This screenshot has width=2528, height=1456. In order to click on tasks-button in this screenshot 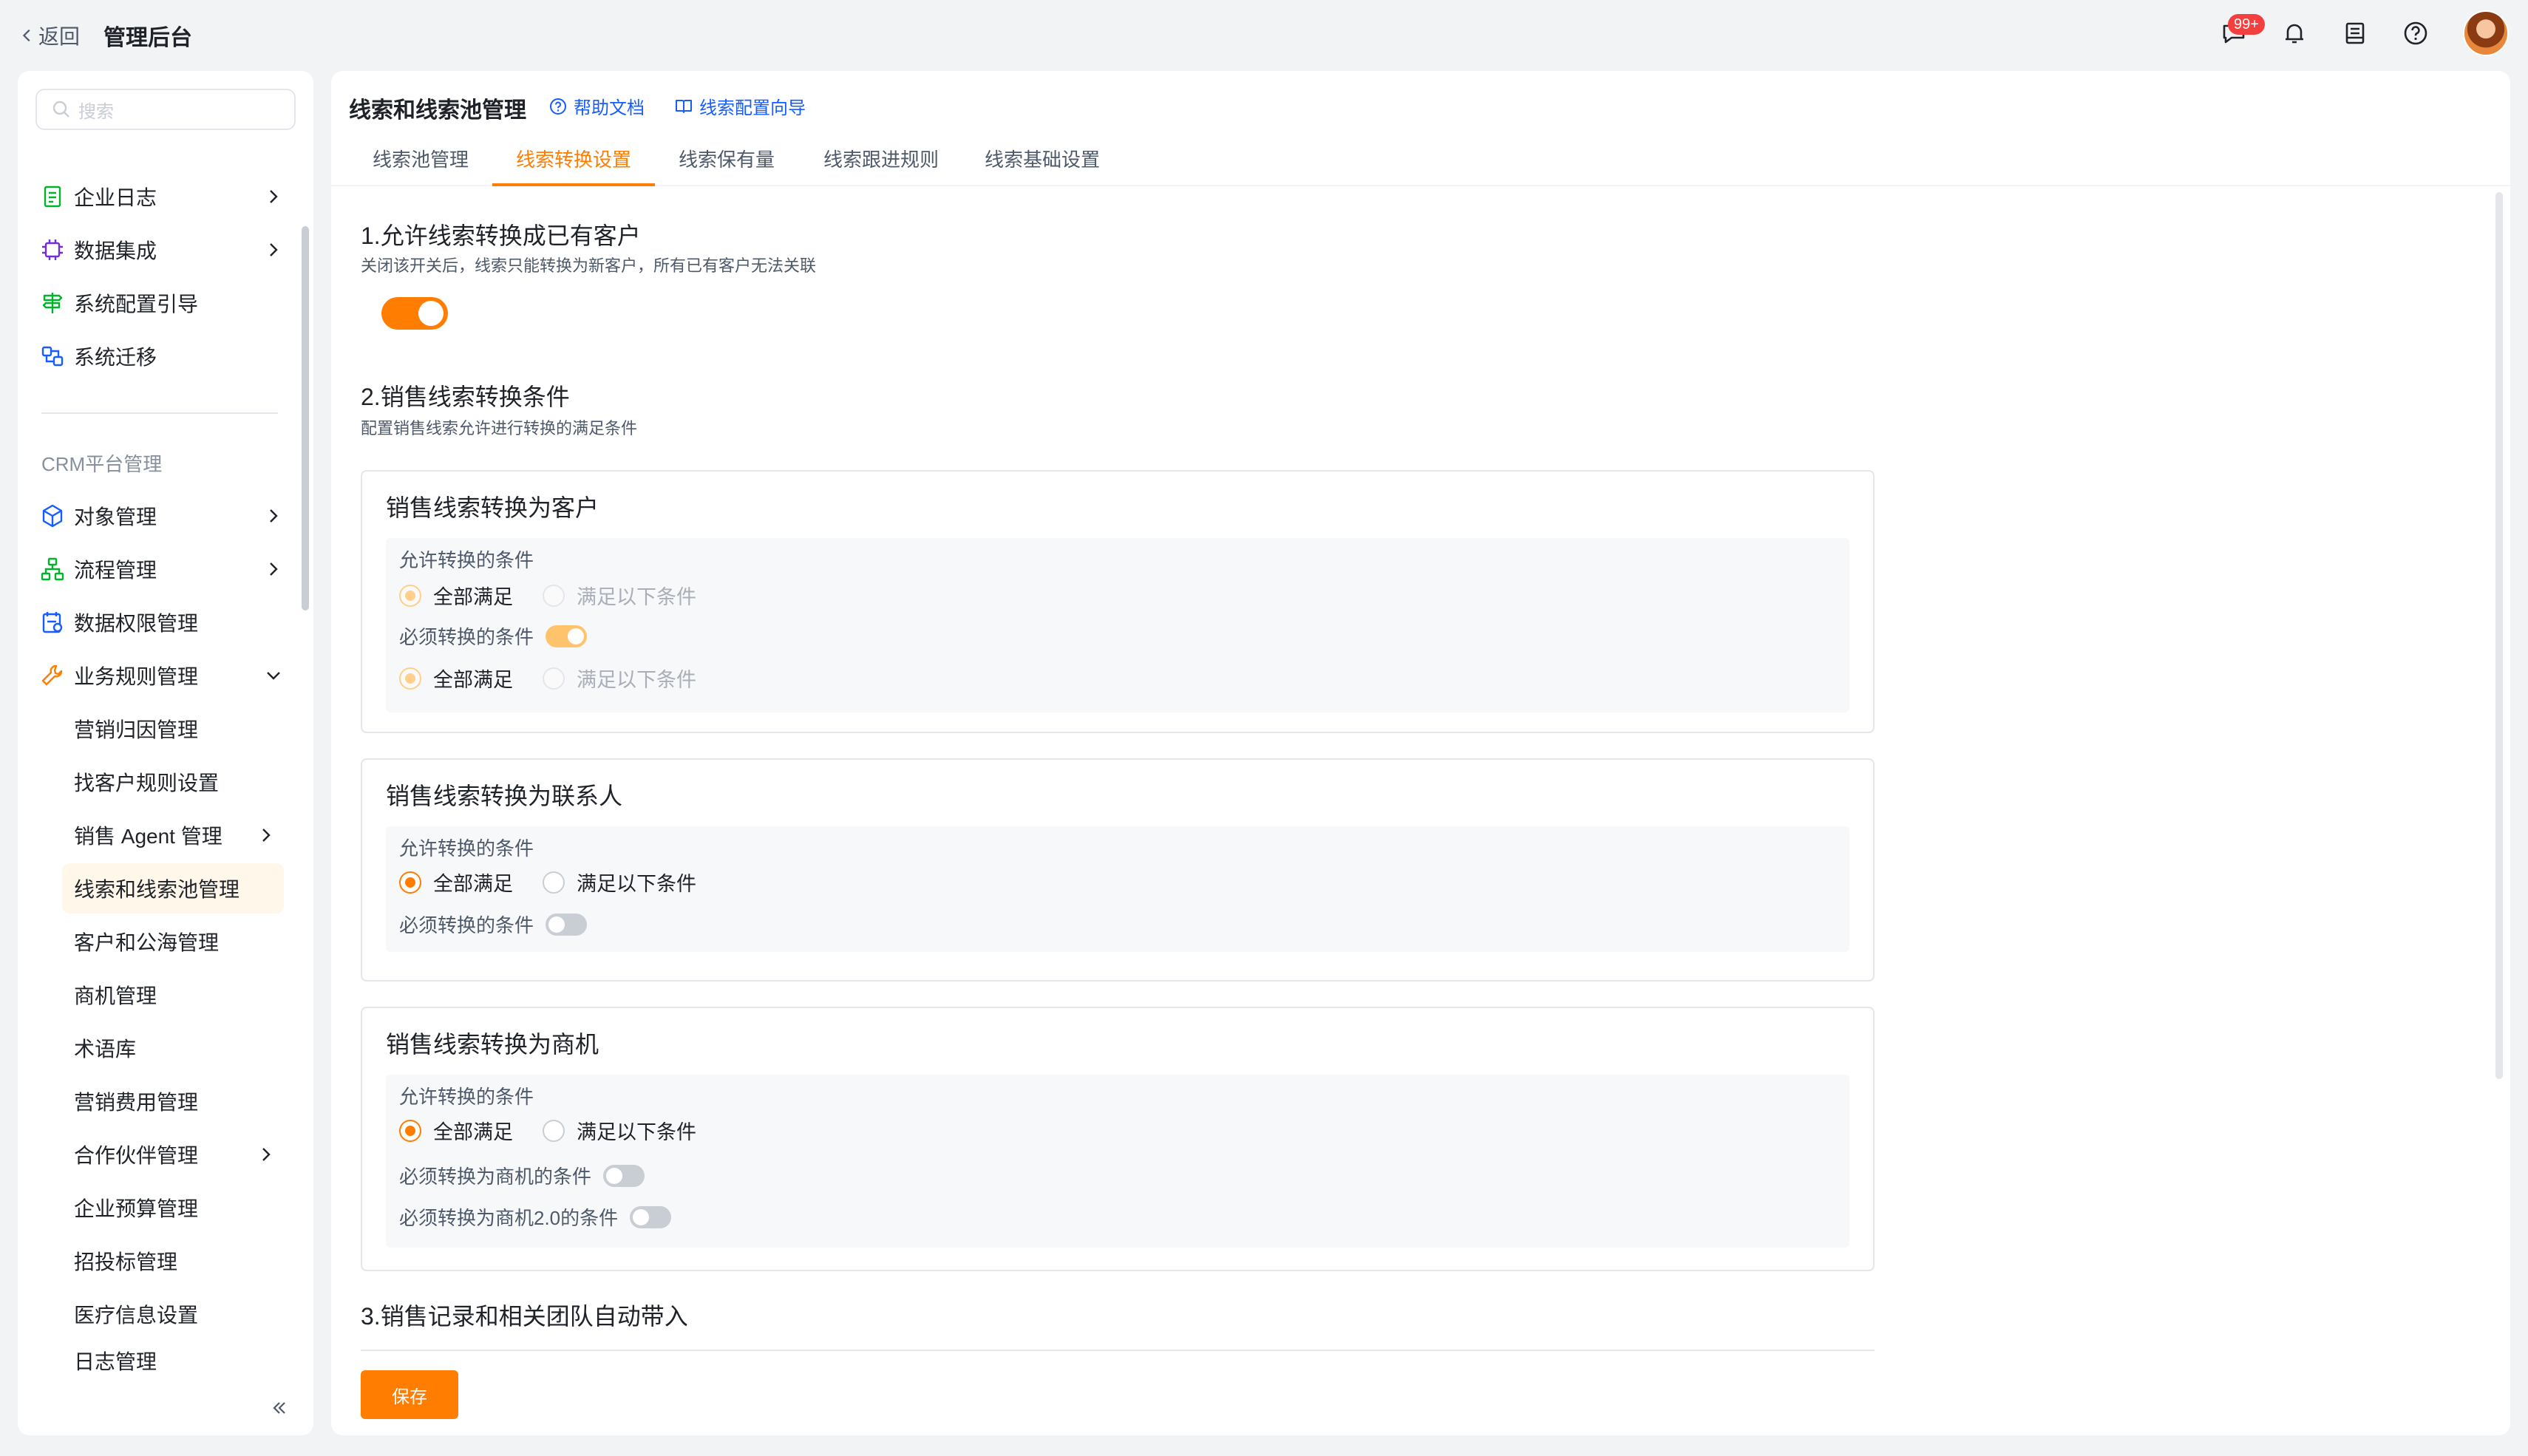, I will do `click(2355, 33)`.